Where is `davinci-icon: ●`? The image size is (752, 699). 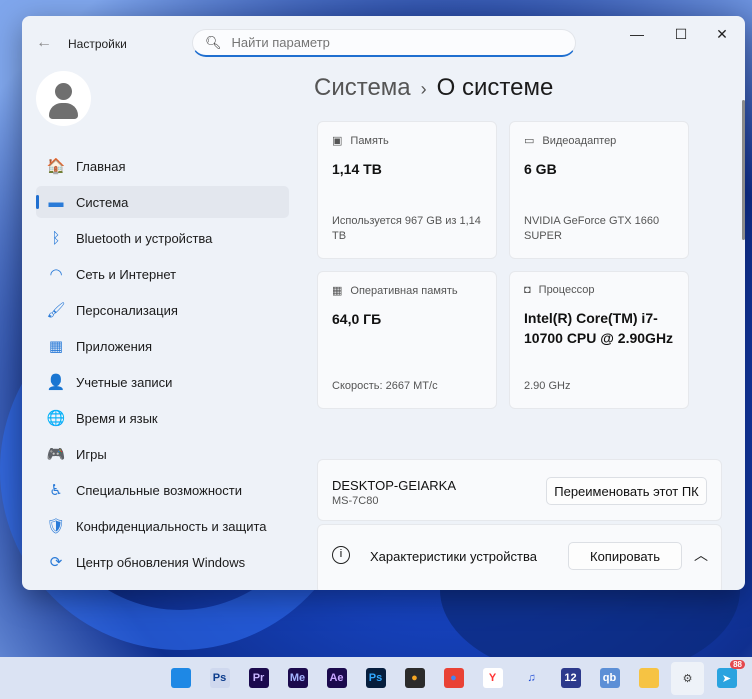
davinci-icon: ● is located at coordinates (414, 678).